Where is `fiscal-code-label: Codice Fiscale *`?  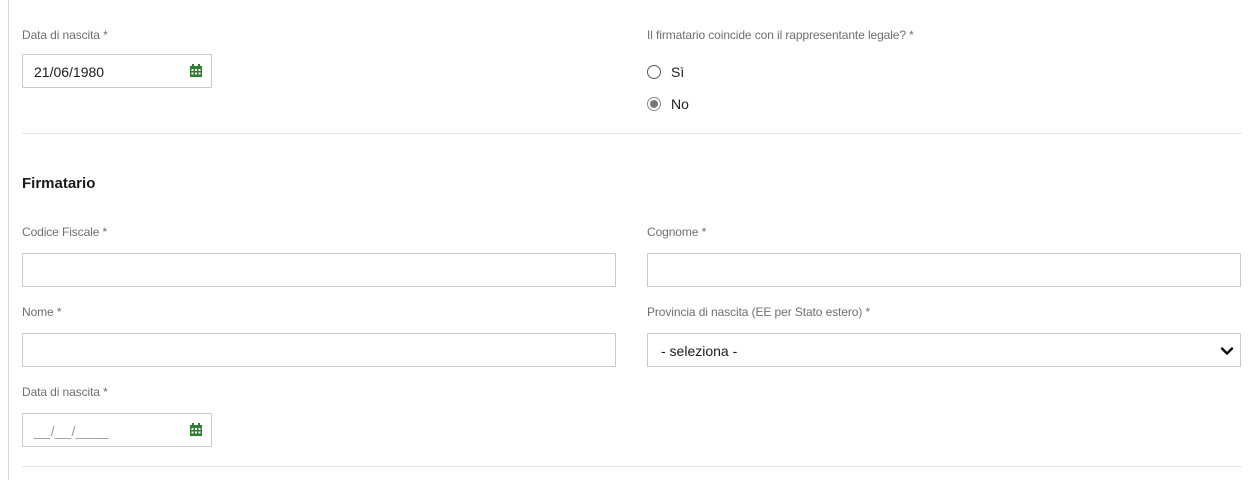
fiscal-code-label: Codice Fiscale * is located at coordinates (65, 232).